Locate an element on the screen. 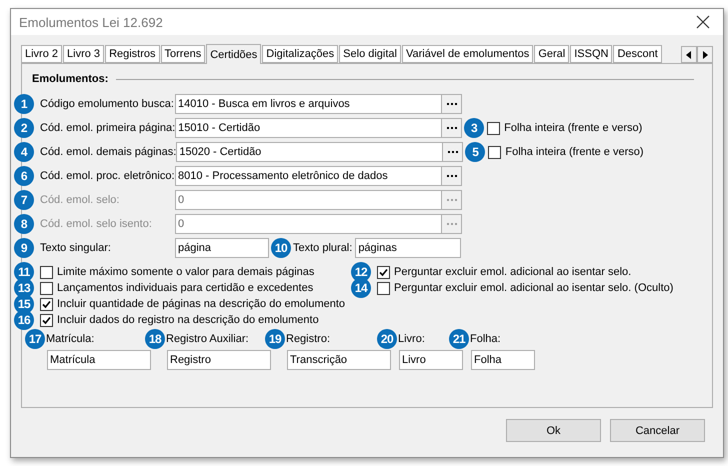 The image size is (728, 466). number-badge: 17 is located at coordinates (35, 339).